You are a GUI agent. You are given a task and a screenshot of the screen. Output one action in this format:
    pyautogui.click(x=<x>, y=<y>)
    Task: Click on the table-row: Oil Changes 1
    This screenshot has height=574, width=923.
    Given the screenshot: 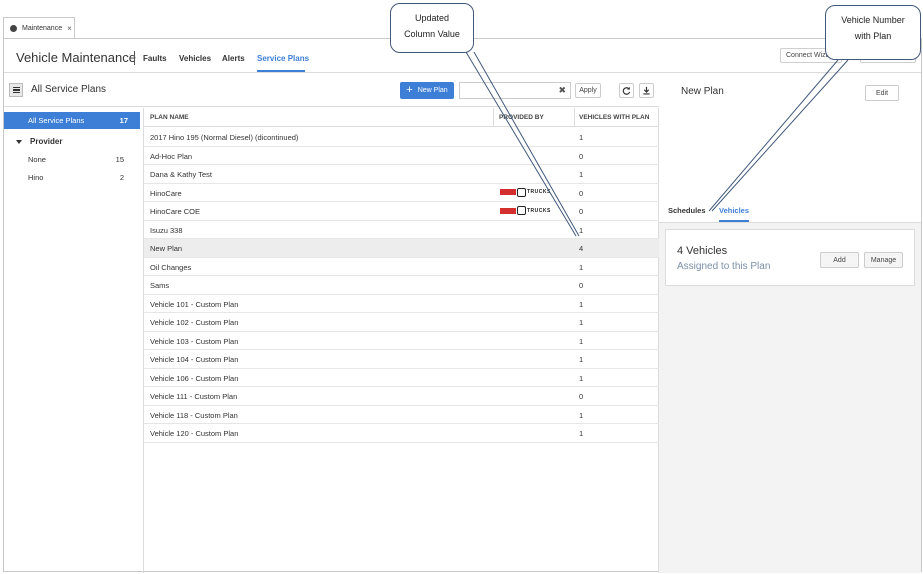 What is the action you would take?
    pyautogui.click(x=401, y=267)
    